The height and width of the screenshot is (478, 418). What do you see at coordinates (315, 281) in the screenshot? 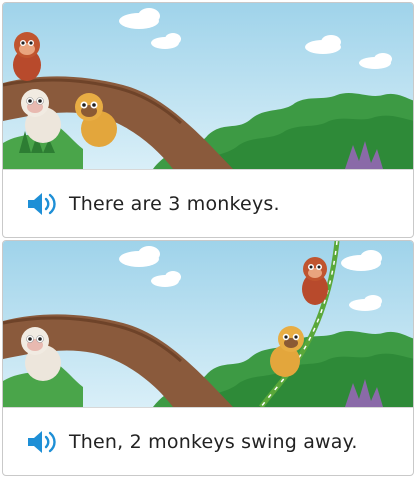
I see `red-monkey-swinging` at bounding box center [315, 281].